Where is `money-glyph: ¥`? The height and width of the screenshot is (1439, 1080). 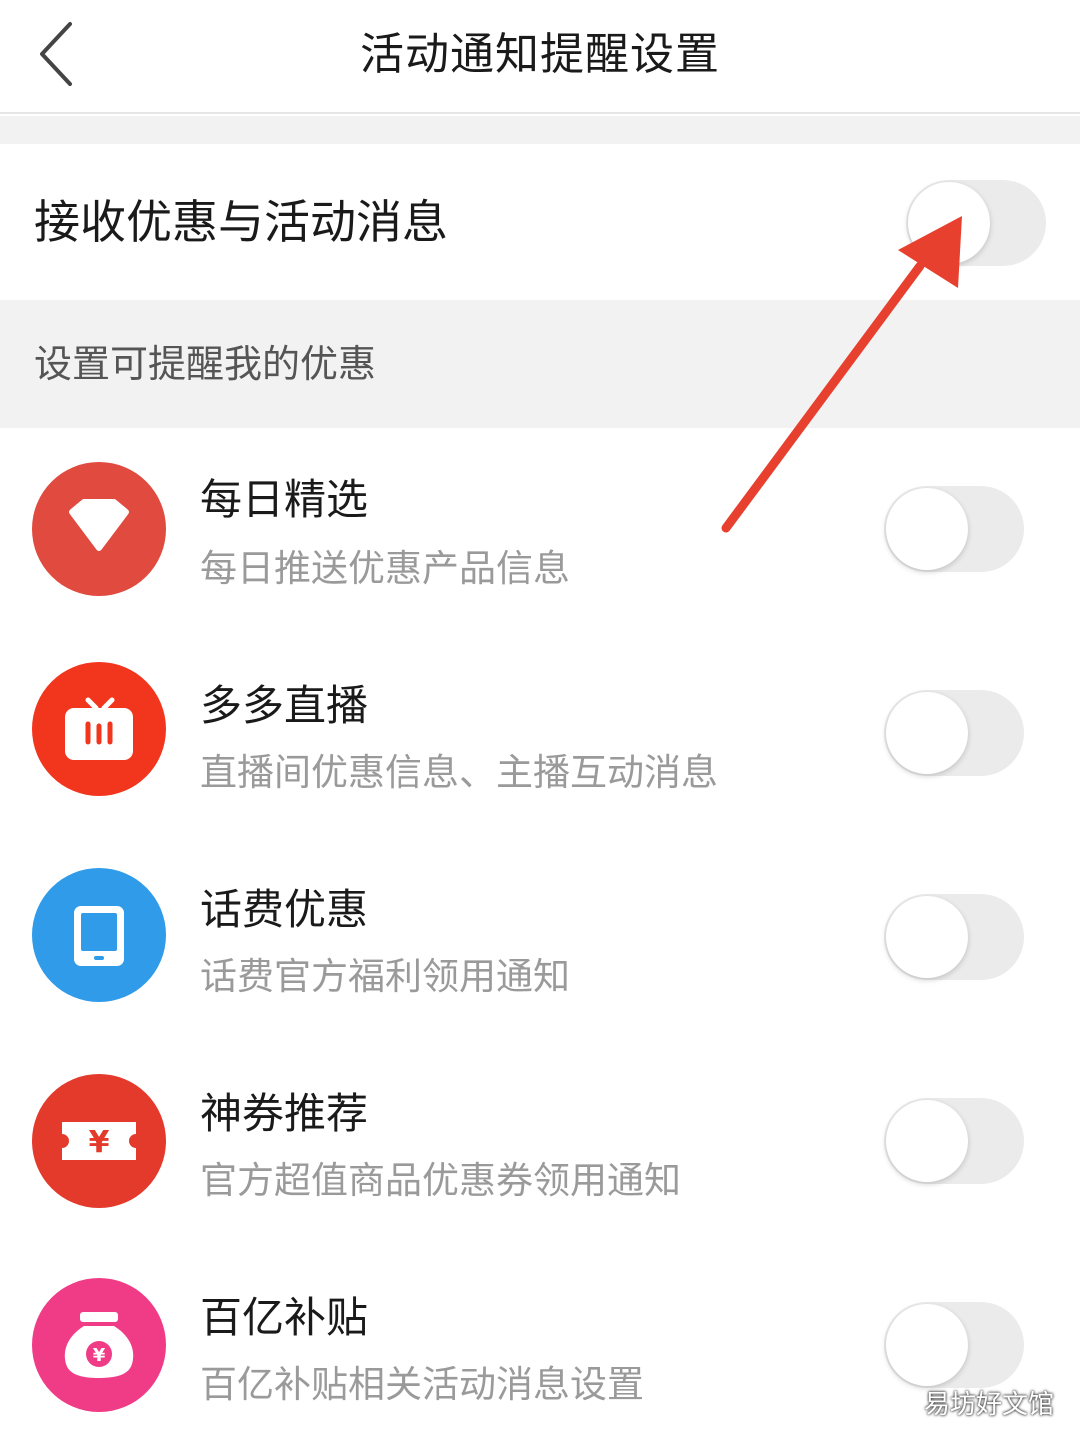
money-glyph: ¥ is located at coordinates (99, 1355).